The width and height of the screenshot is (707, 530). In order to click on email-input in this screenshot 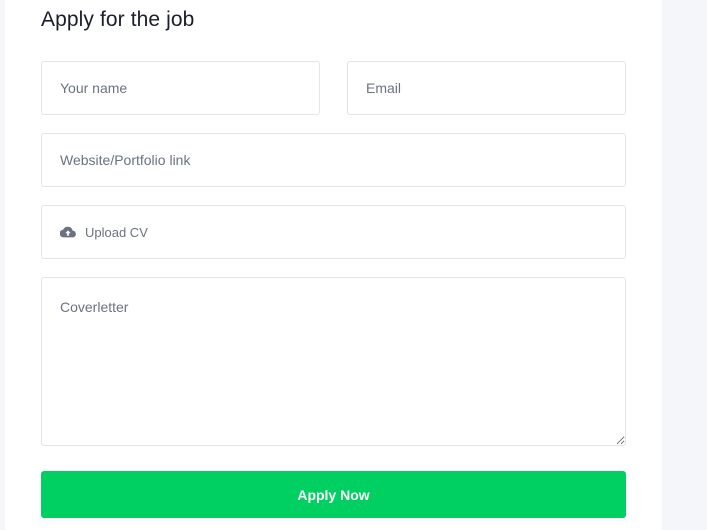, I will do `click(486, 88)`.